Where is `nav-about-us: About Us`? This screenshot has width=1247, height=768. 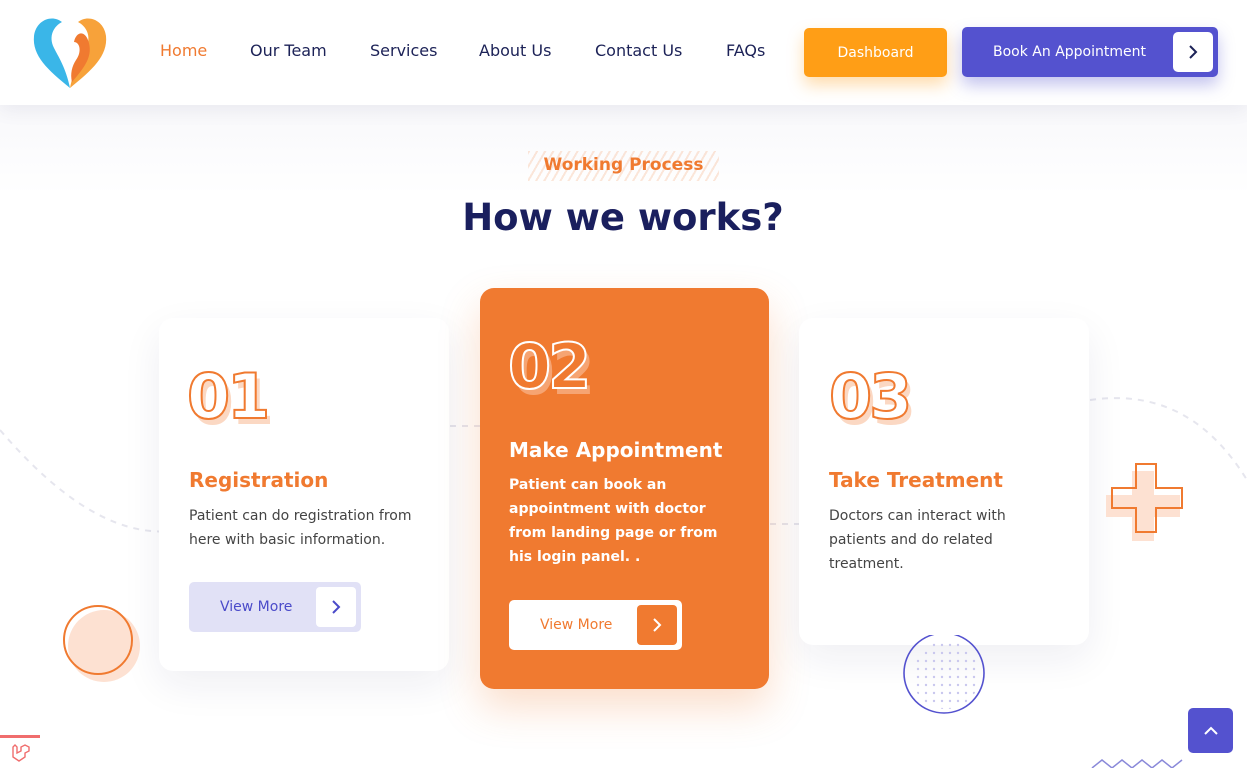
nav-about-us: About Us is located at coordinates (515, 50).